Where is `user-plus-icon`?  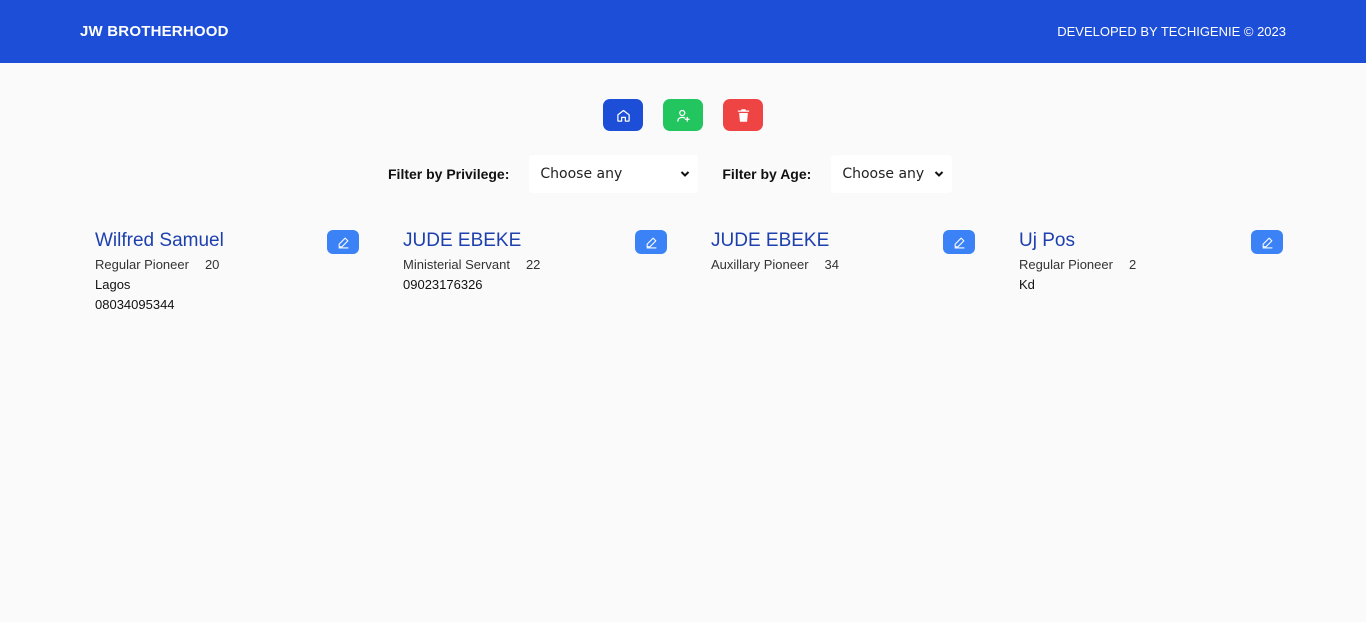
user-plus-icon is located at coordinates (683, 115).